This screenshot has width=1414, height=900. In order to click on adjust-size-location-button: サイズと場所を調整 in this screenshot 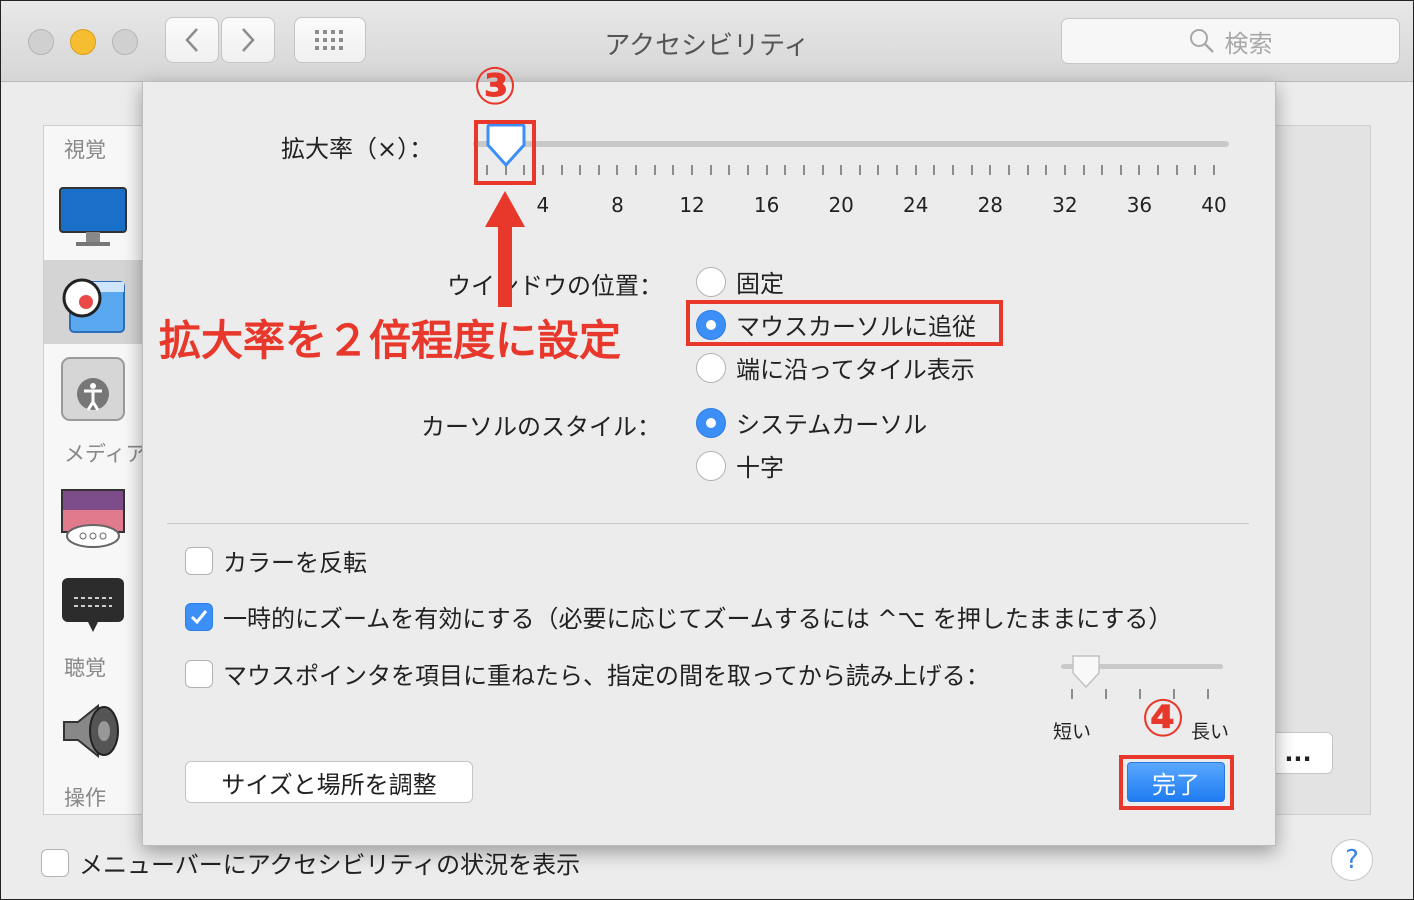, I will do `click(329, 782)`.